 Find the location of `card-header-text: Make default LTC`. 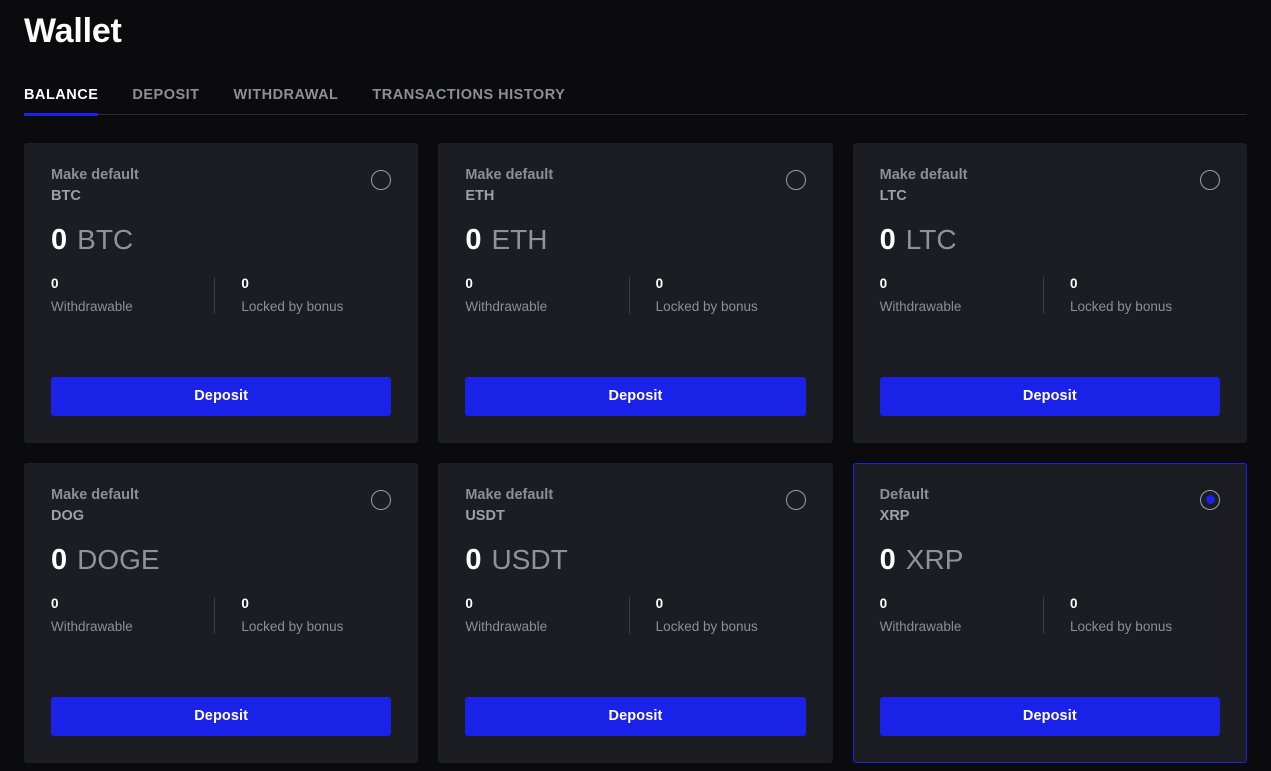

card-header-text: Make default LTC is located at coordinates (923, 185).